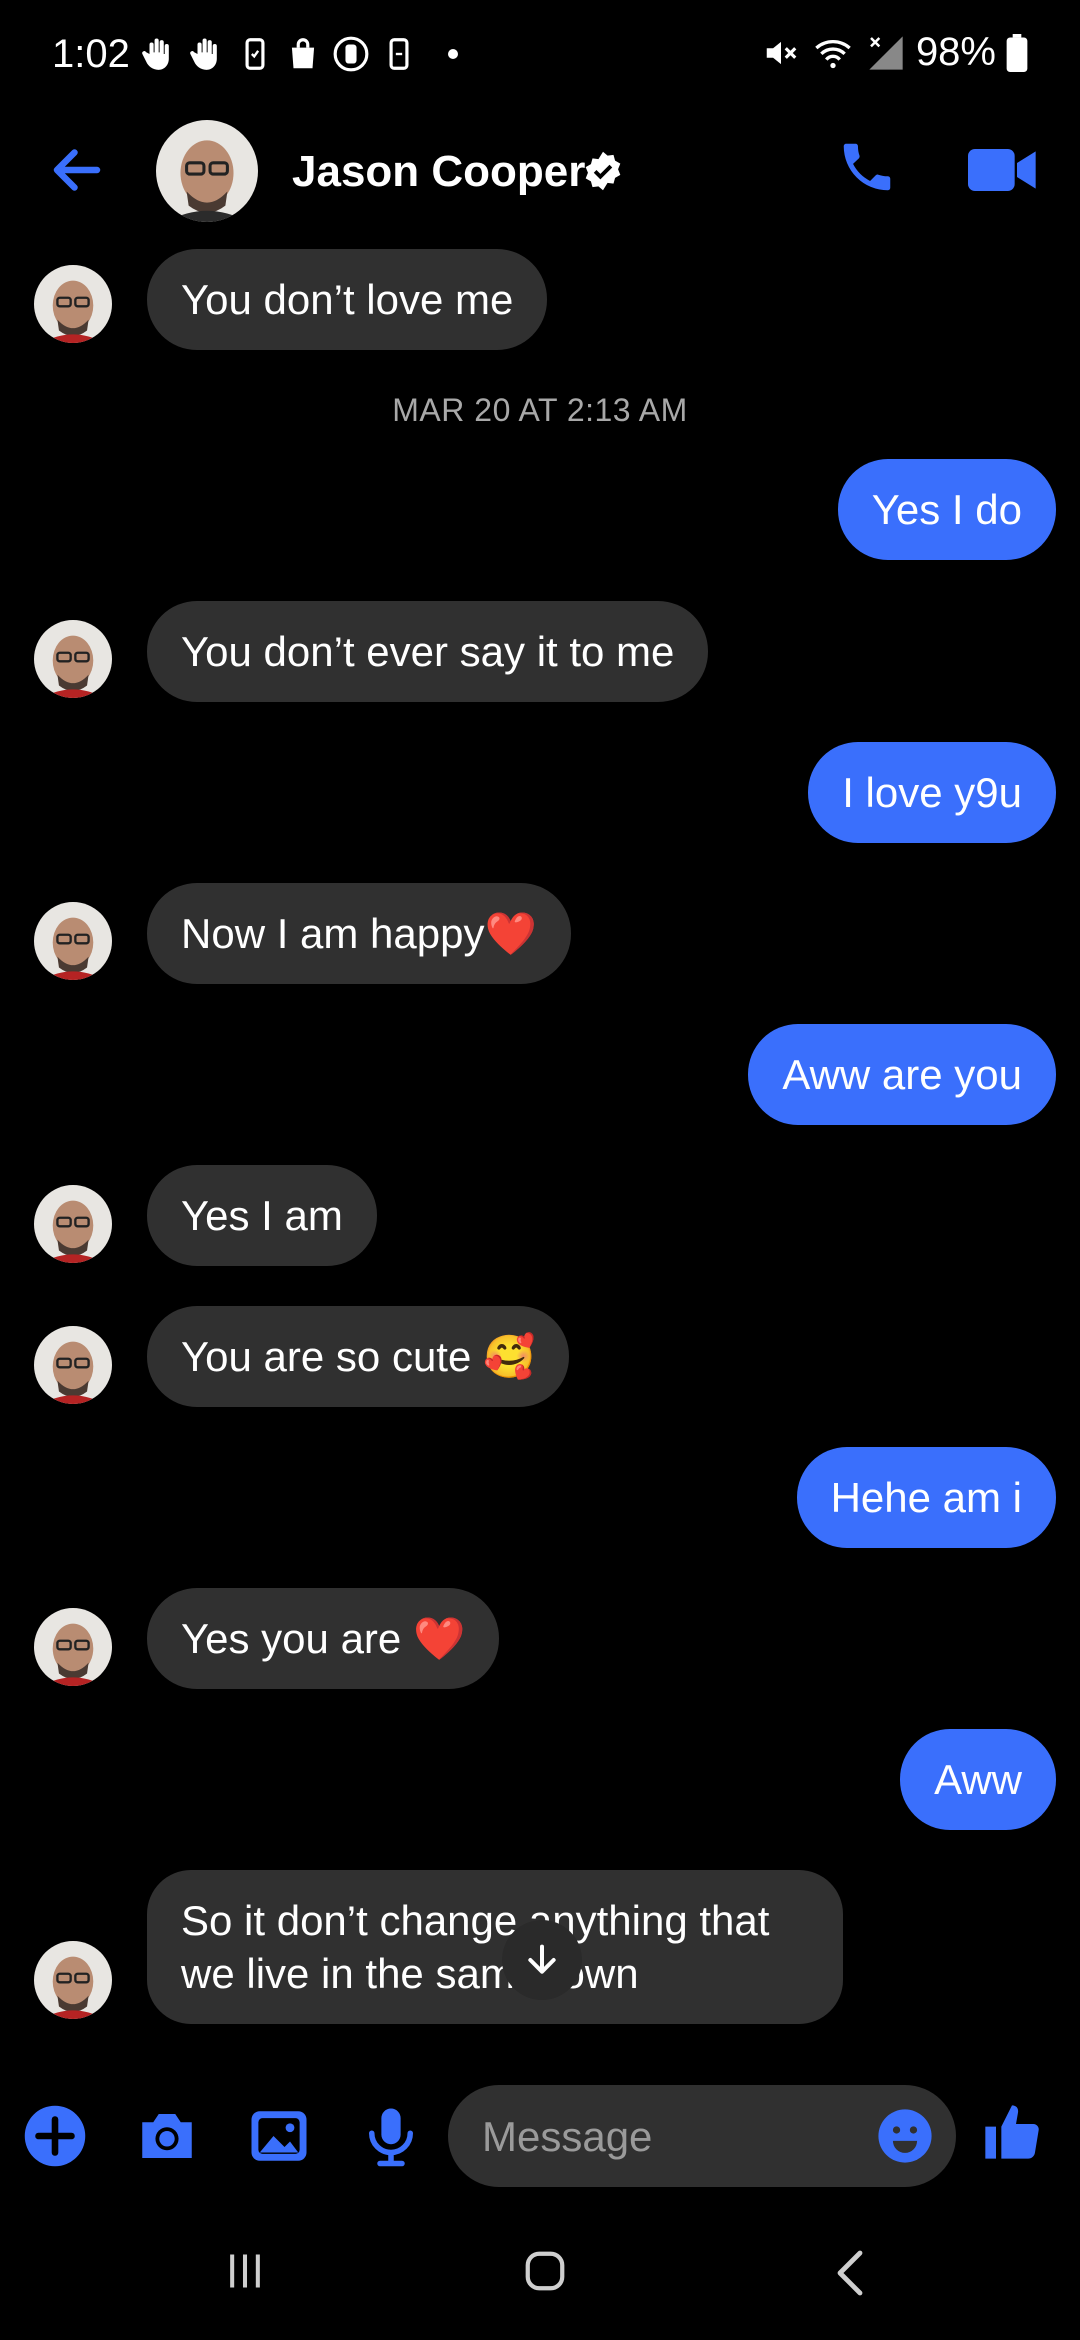  What do you see at coordinates (55, 2136) in the screenshot?
I see `plus-icon` at bounding box center [55, 2136].